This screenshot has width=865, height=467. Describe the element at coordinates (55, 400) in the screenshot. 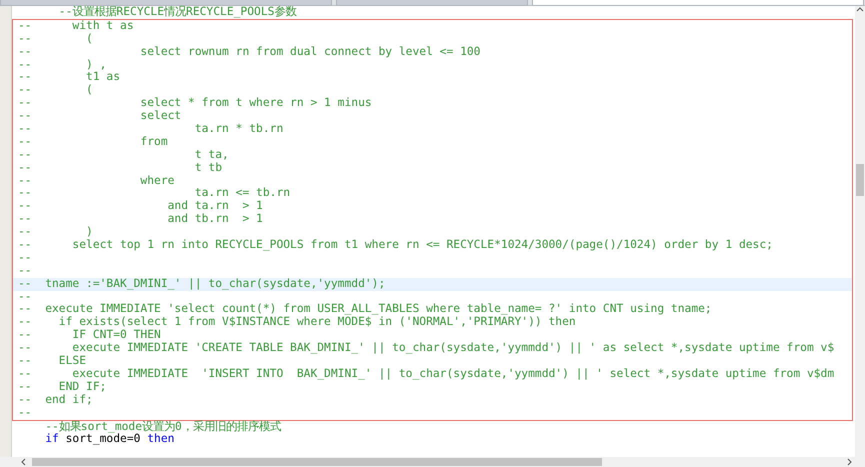

I see `code-line: -- end if;` at that location.